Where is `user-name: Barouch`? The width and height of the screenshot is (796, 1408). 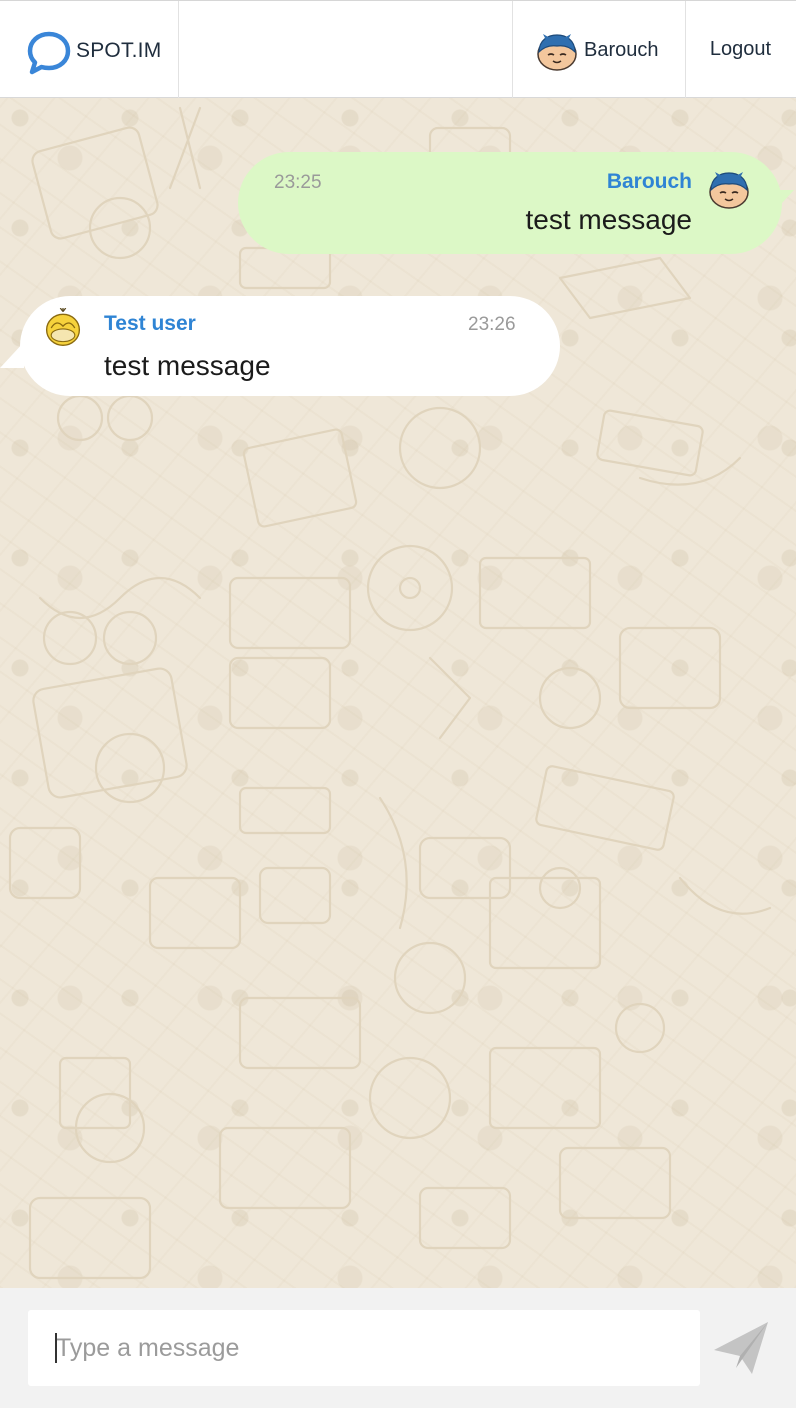 user-name: Barouch is located at coordinates (621, 50).